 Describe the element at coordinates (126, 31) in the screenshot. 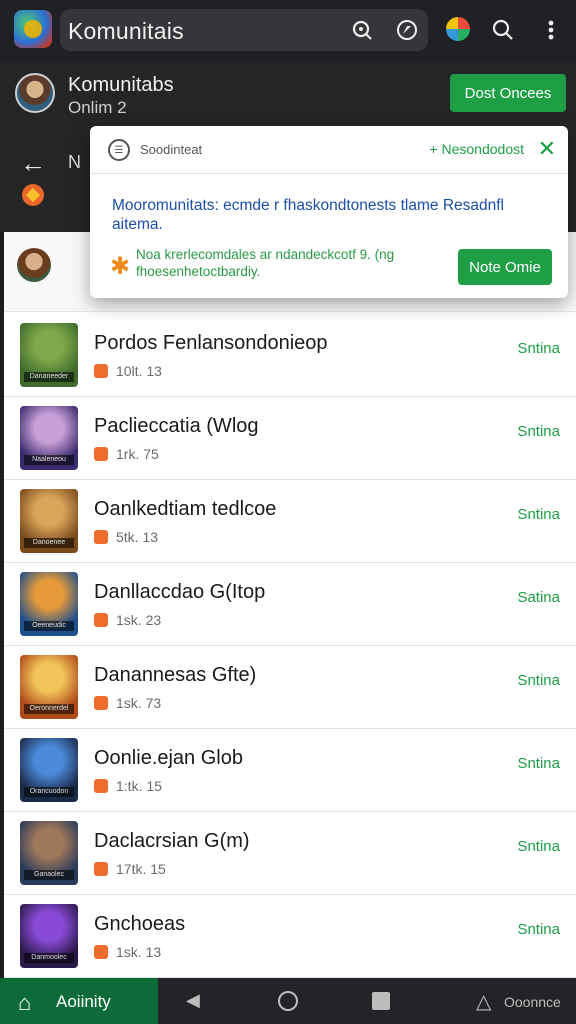

I see `search-title: Komunitais` at that location.